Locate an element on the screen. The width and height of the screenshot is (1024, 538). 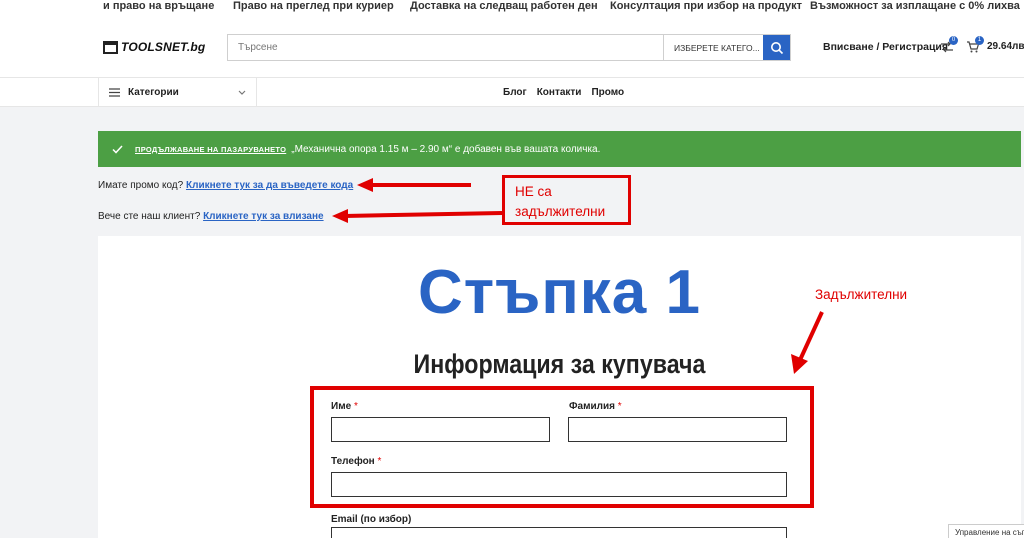
last-name-input is located at coordinates (677, 429).